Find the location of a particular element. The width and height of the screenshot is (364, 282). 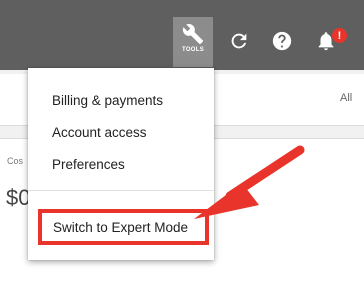

tools-label: TOOLS is located at coordinates (193, 50).